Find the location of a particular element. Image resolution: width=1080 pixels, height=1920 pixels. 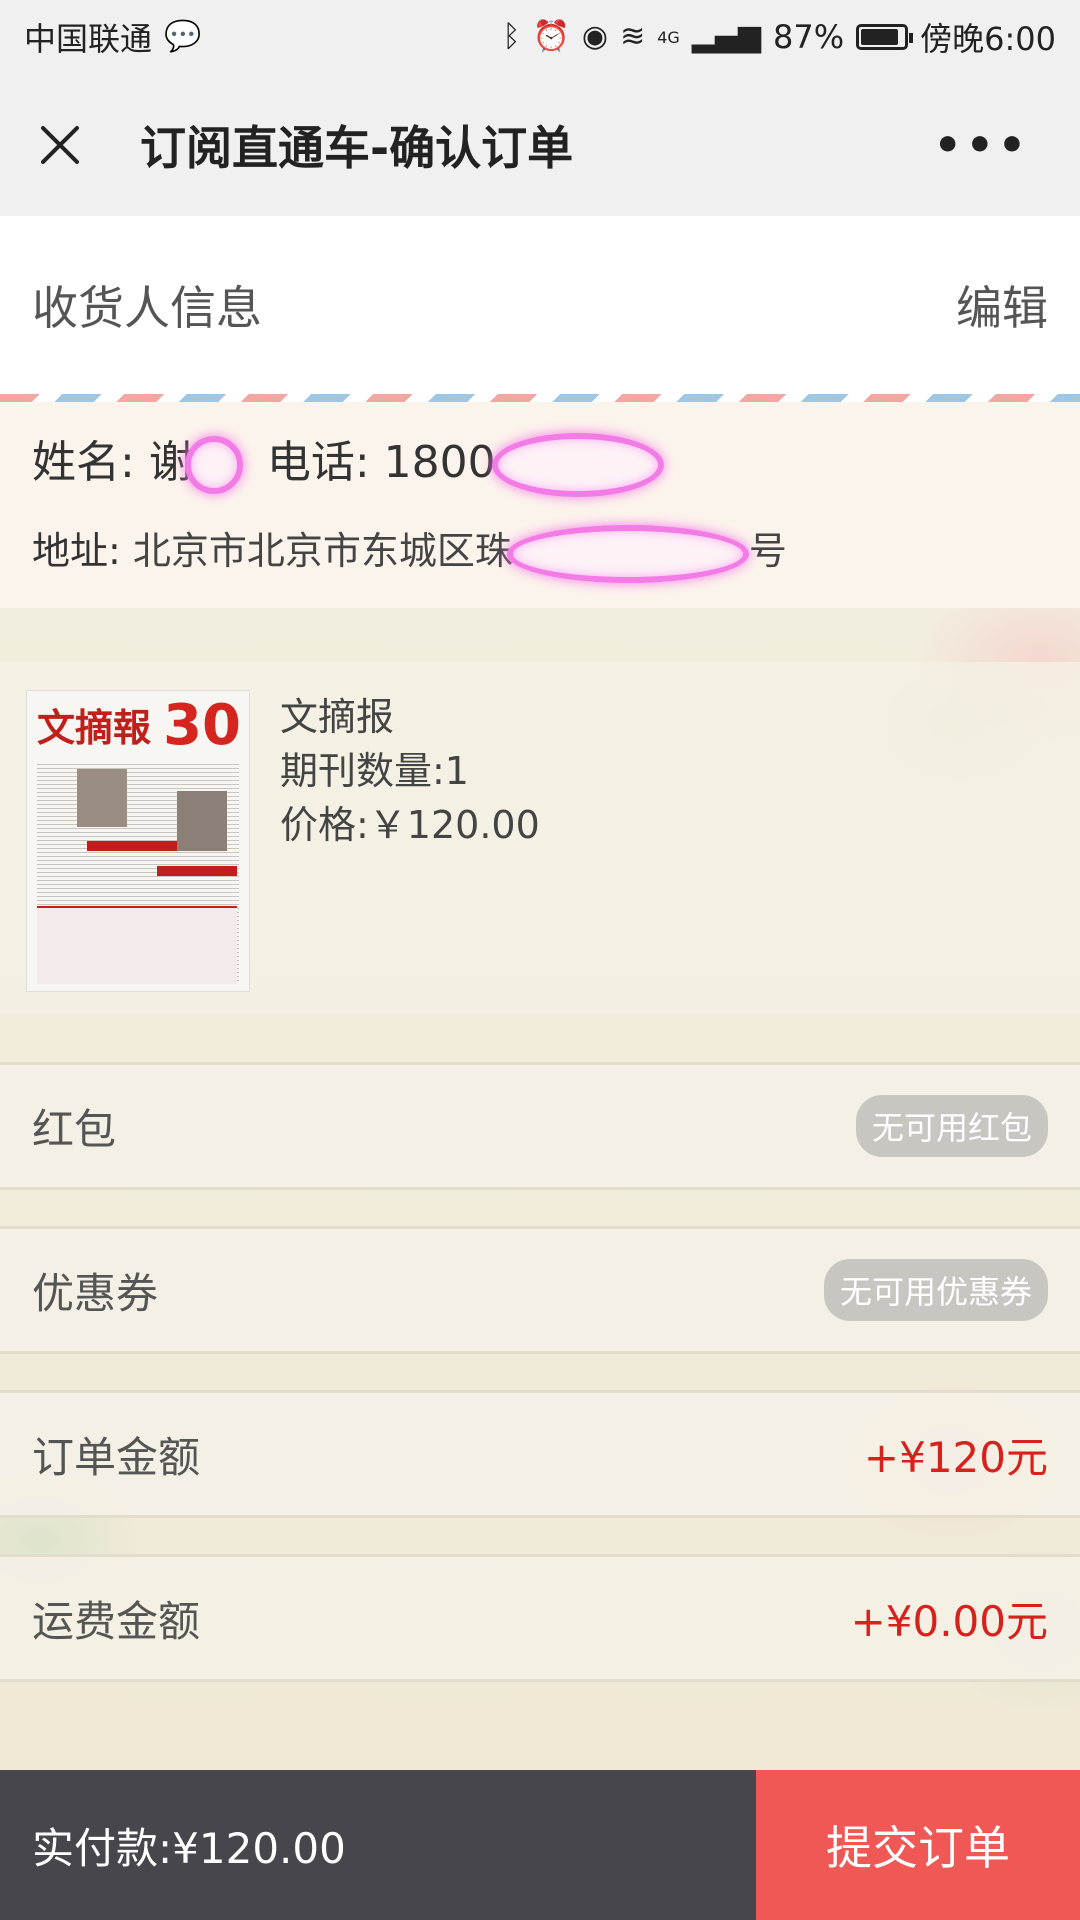

airmail-stripe is located at coordinates (540, 398).